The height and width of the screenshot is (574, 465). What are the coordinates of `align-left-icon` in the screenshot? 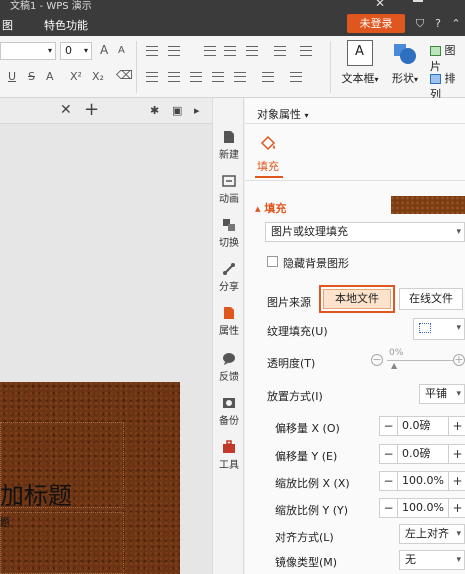 It's located at (152, 77).